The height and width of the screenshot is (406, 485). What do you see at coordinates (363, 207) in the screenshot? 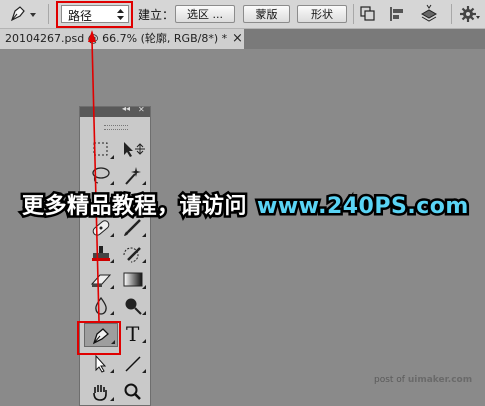
I see `watermark-url: www.240PS.com` at bounding box center [363, 207].